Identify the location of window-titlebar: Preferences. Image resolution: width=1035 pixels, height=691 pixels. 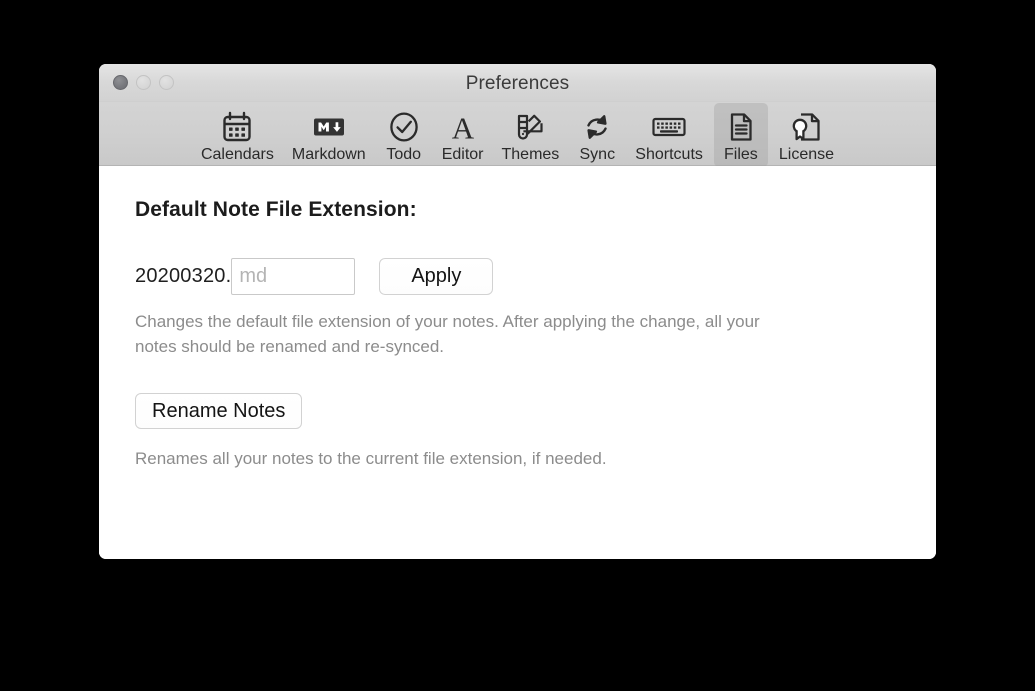
(517, 83).